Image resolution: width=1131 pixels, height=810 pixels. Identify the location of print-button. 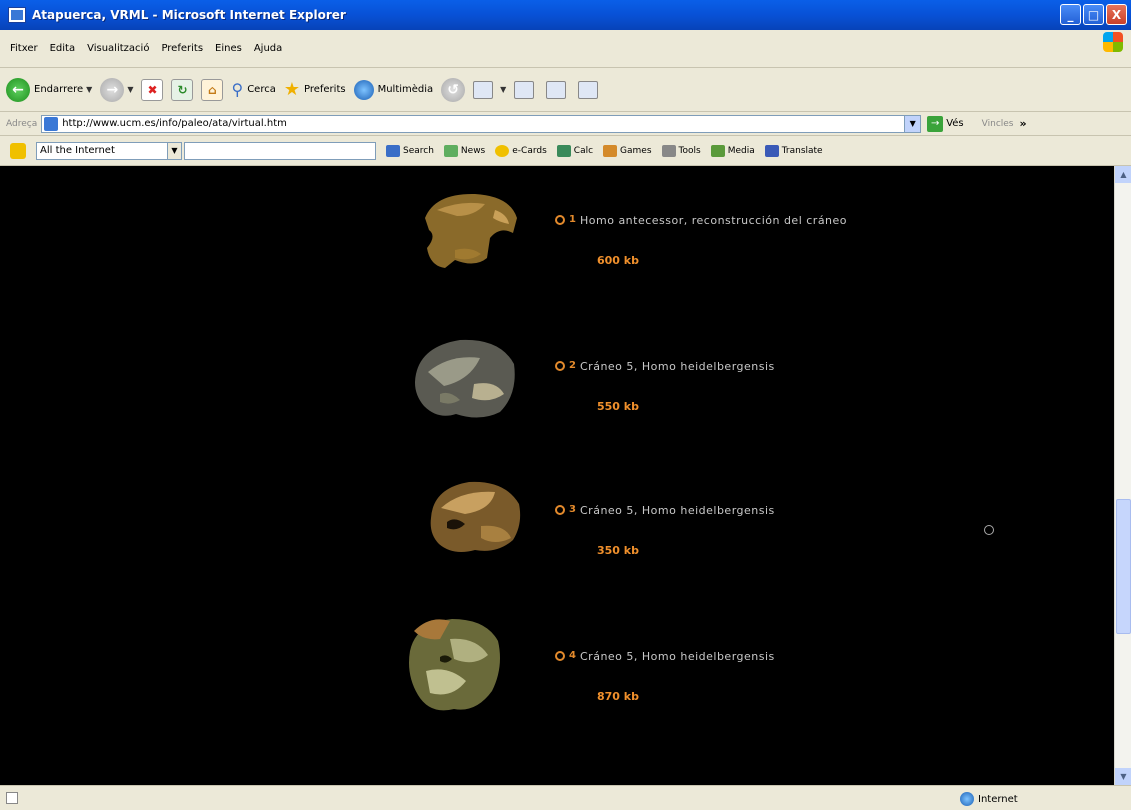
(526, 89).